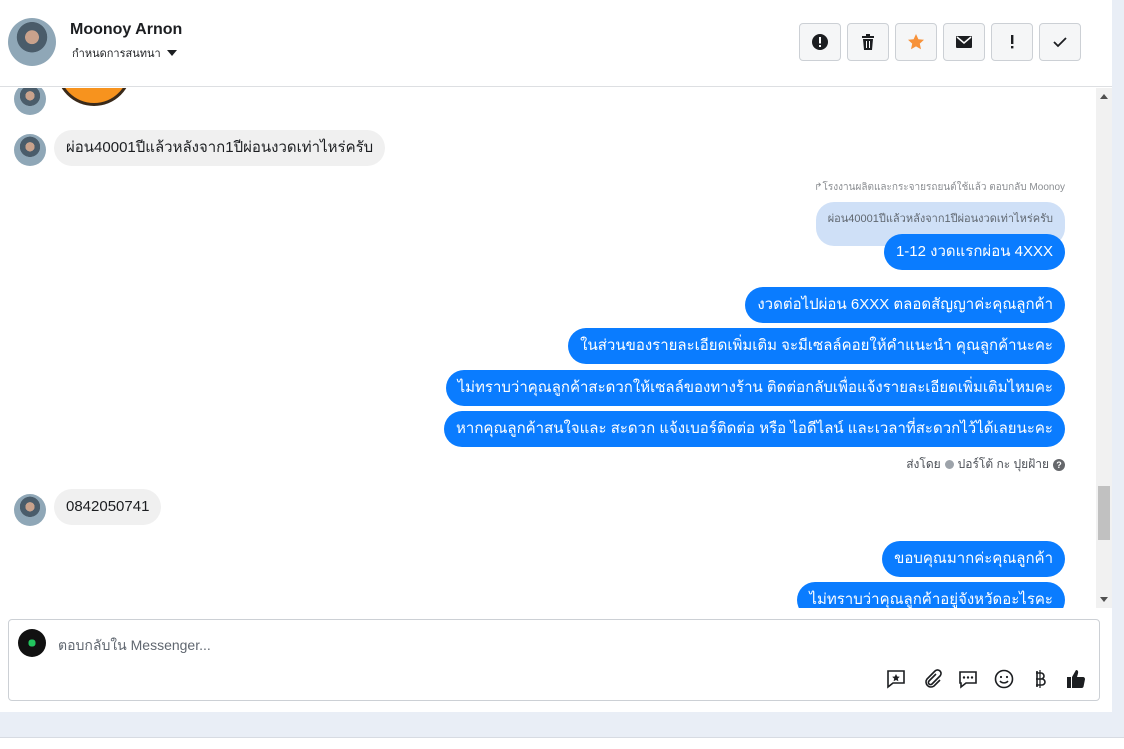 The width and height of the screenshot is (1124, 749). I want to click on sent-by-line: ส่งโดย ปอร์โต้ กะ ปุยฝ้าย ?, so click(985, 464).